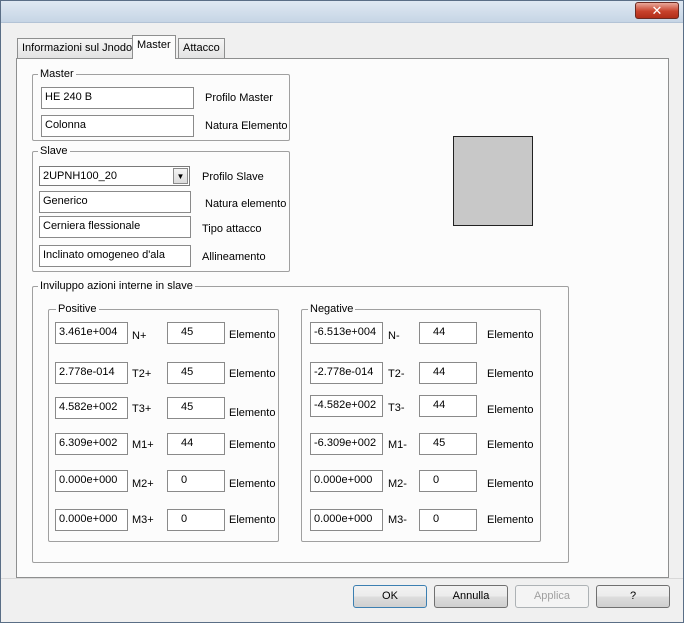  What do you see at coordinates (493, 181) in the screenshot?
I see `profile-preview` at bounding box center [493, 181].